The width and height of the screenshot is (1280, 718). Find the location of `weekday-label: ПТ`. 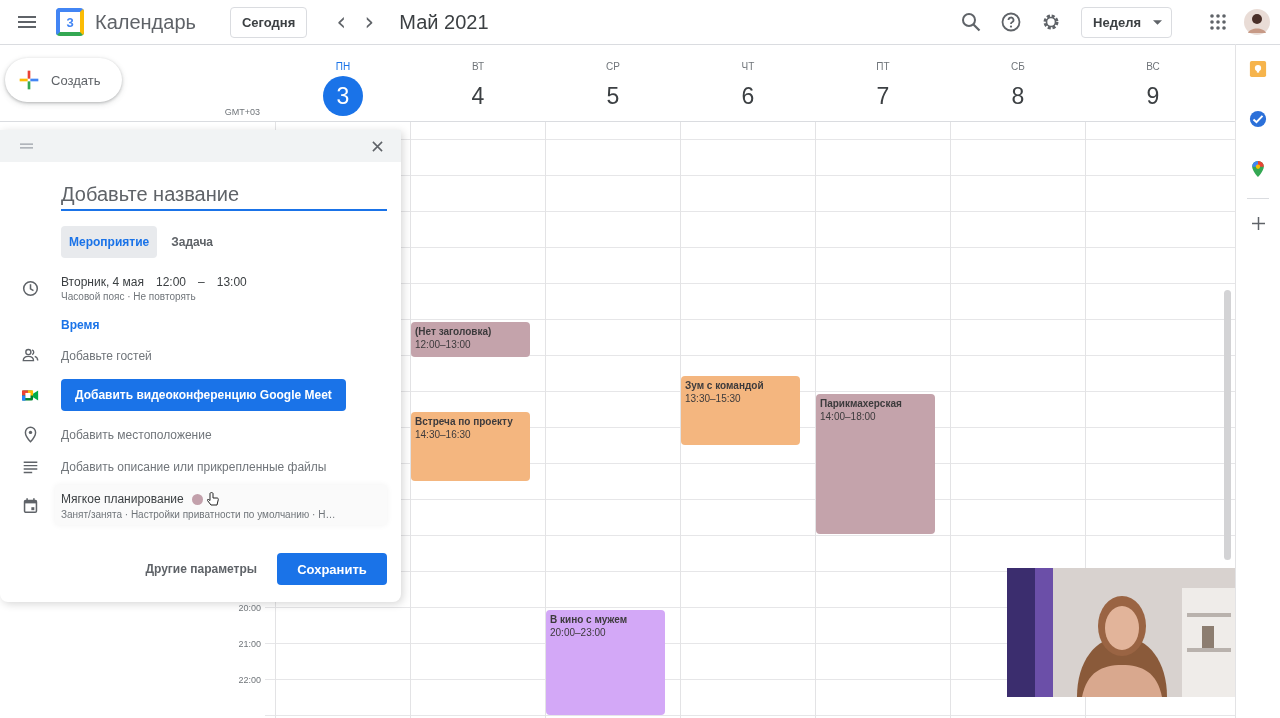

weekday-label: ПТ is located at coordinates (883, 67).